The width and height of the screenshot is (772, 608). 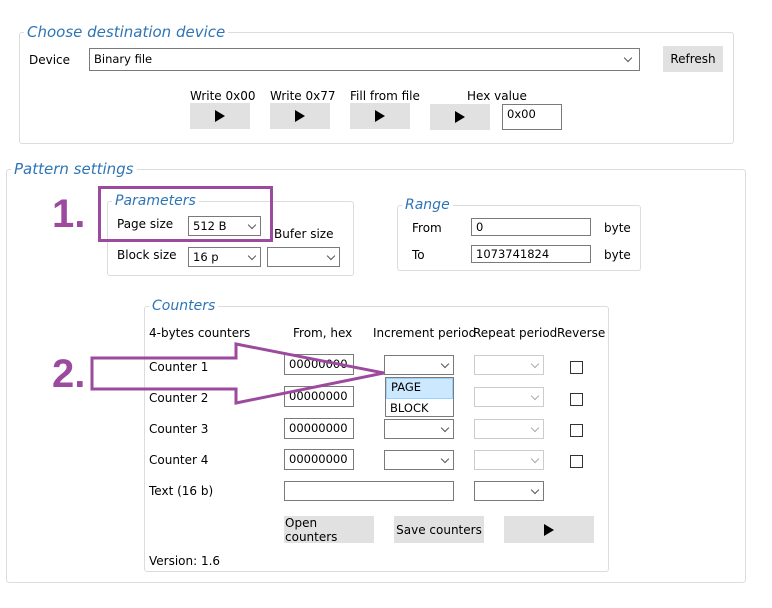 I want to click on arrow-shape, so click(x=237, y=373).